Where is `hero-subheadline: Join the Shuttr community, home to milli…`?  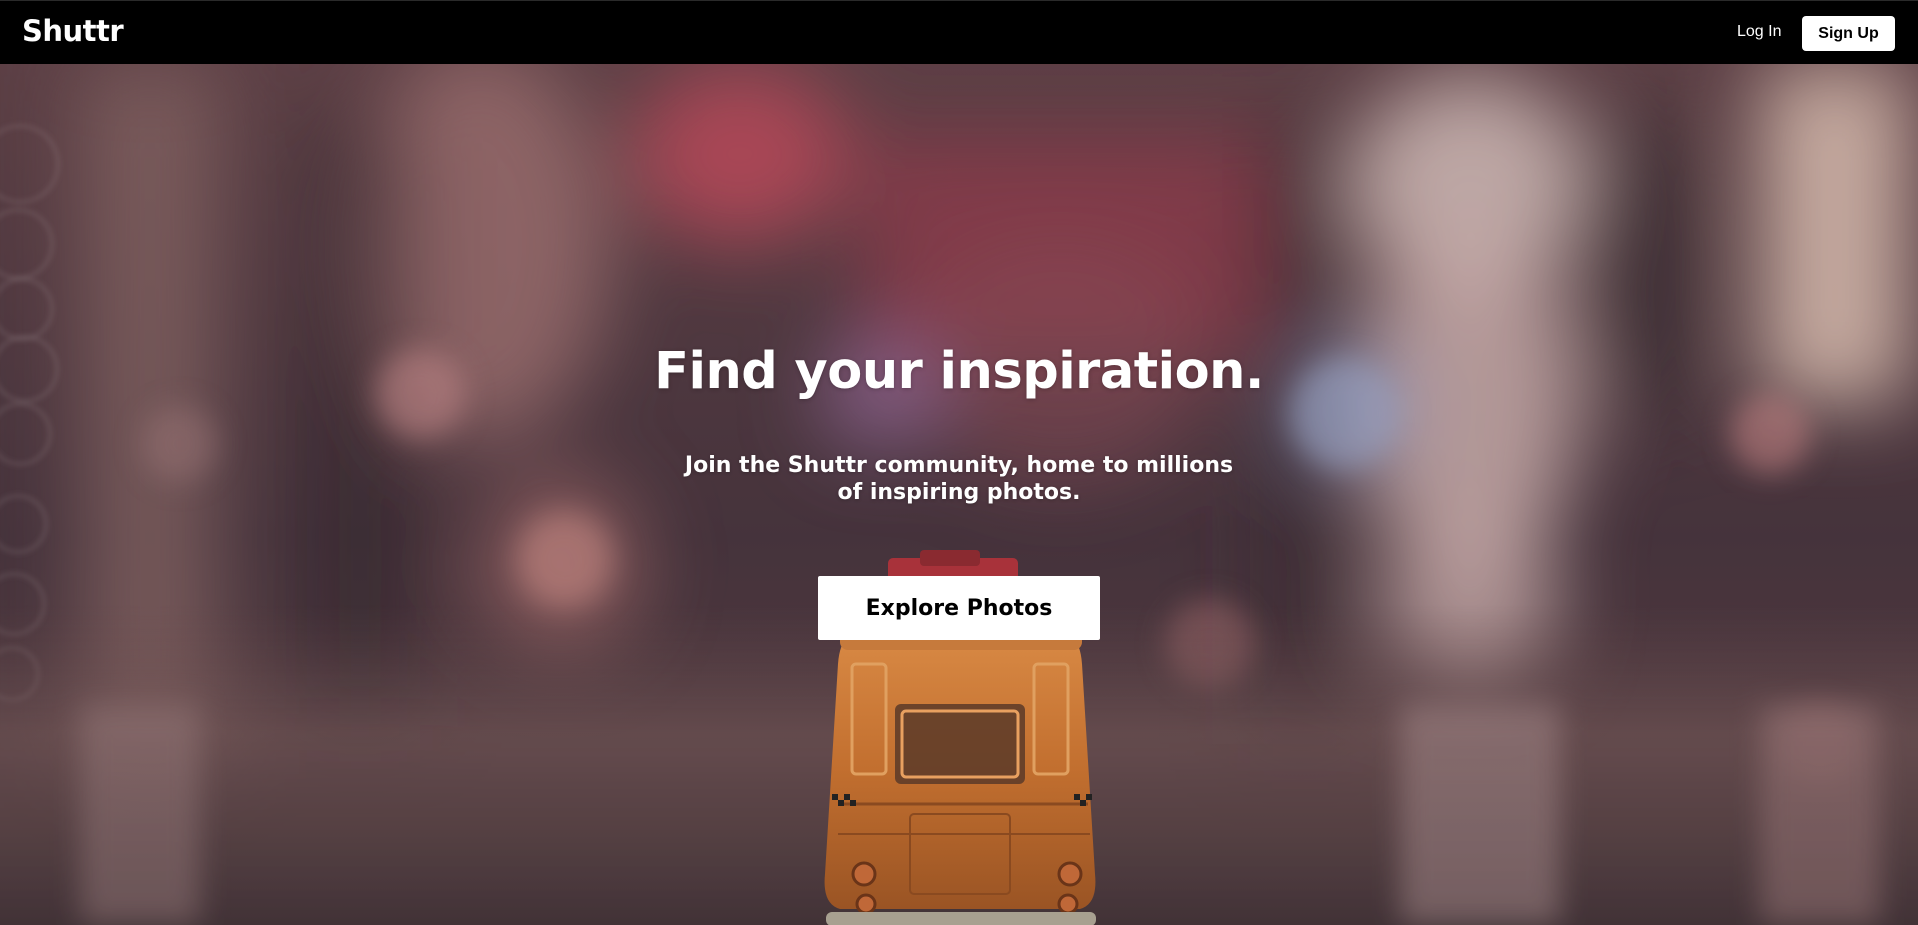 hero-subheadline: Join the Shuttr community, home to milli… is located at coordinates (959, 479).